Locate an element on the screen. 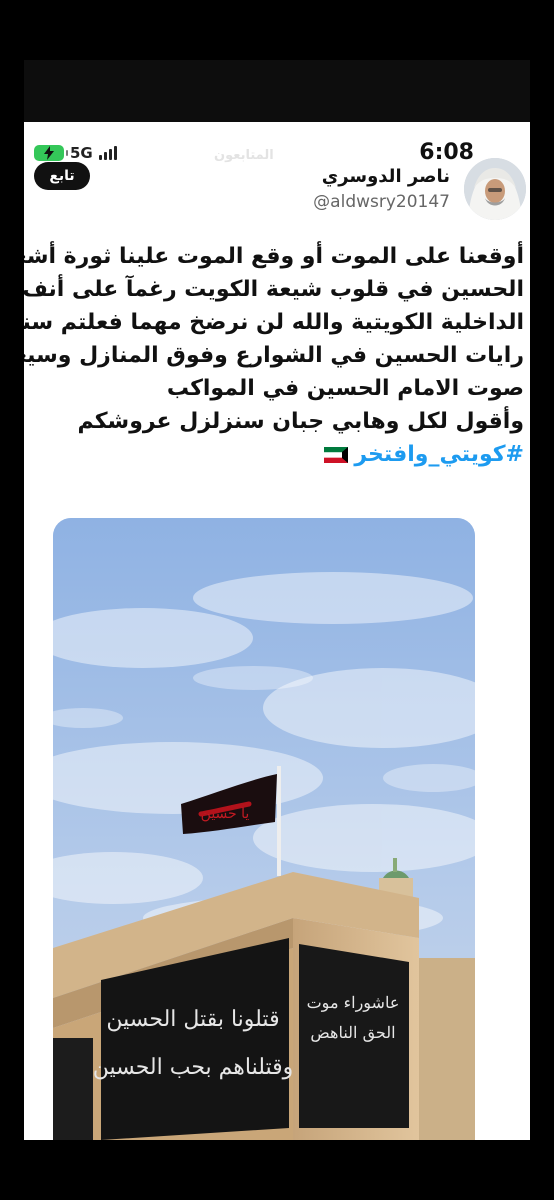 The height and width of the screenshot is (1200, 554). avatar is located at coordinates (495, 189).